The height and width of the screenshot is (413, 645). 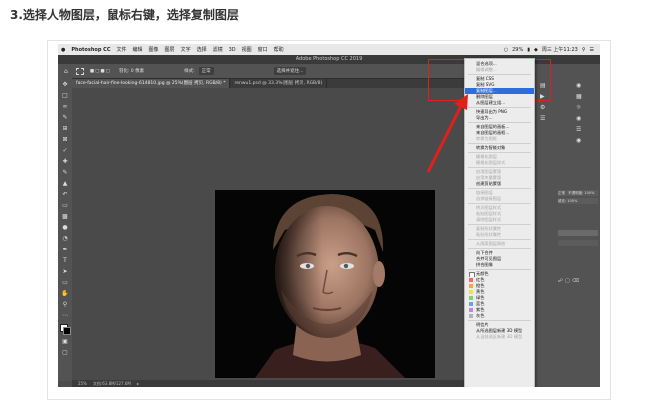 I want to click on callout-arrow, so click(x=447, y=133).